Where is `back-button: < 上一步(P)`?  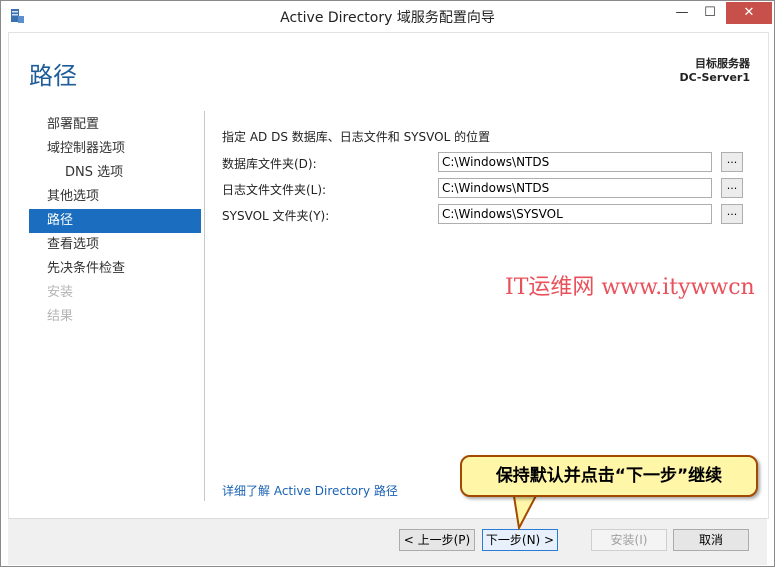
back-button: < 上一步(P) is located at coordinates (437, 540).